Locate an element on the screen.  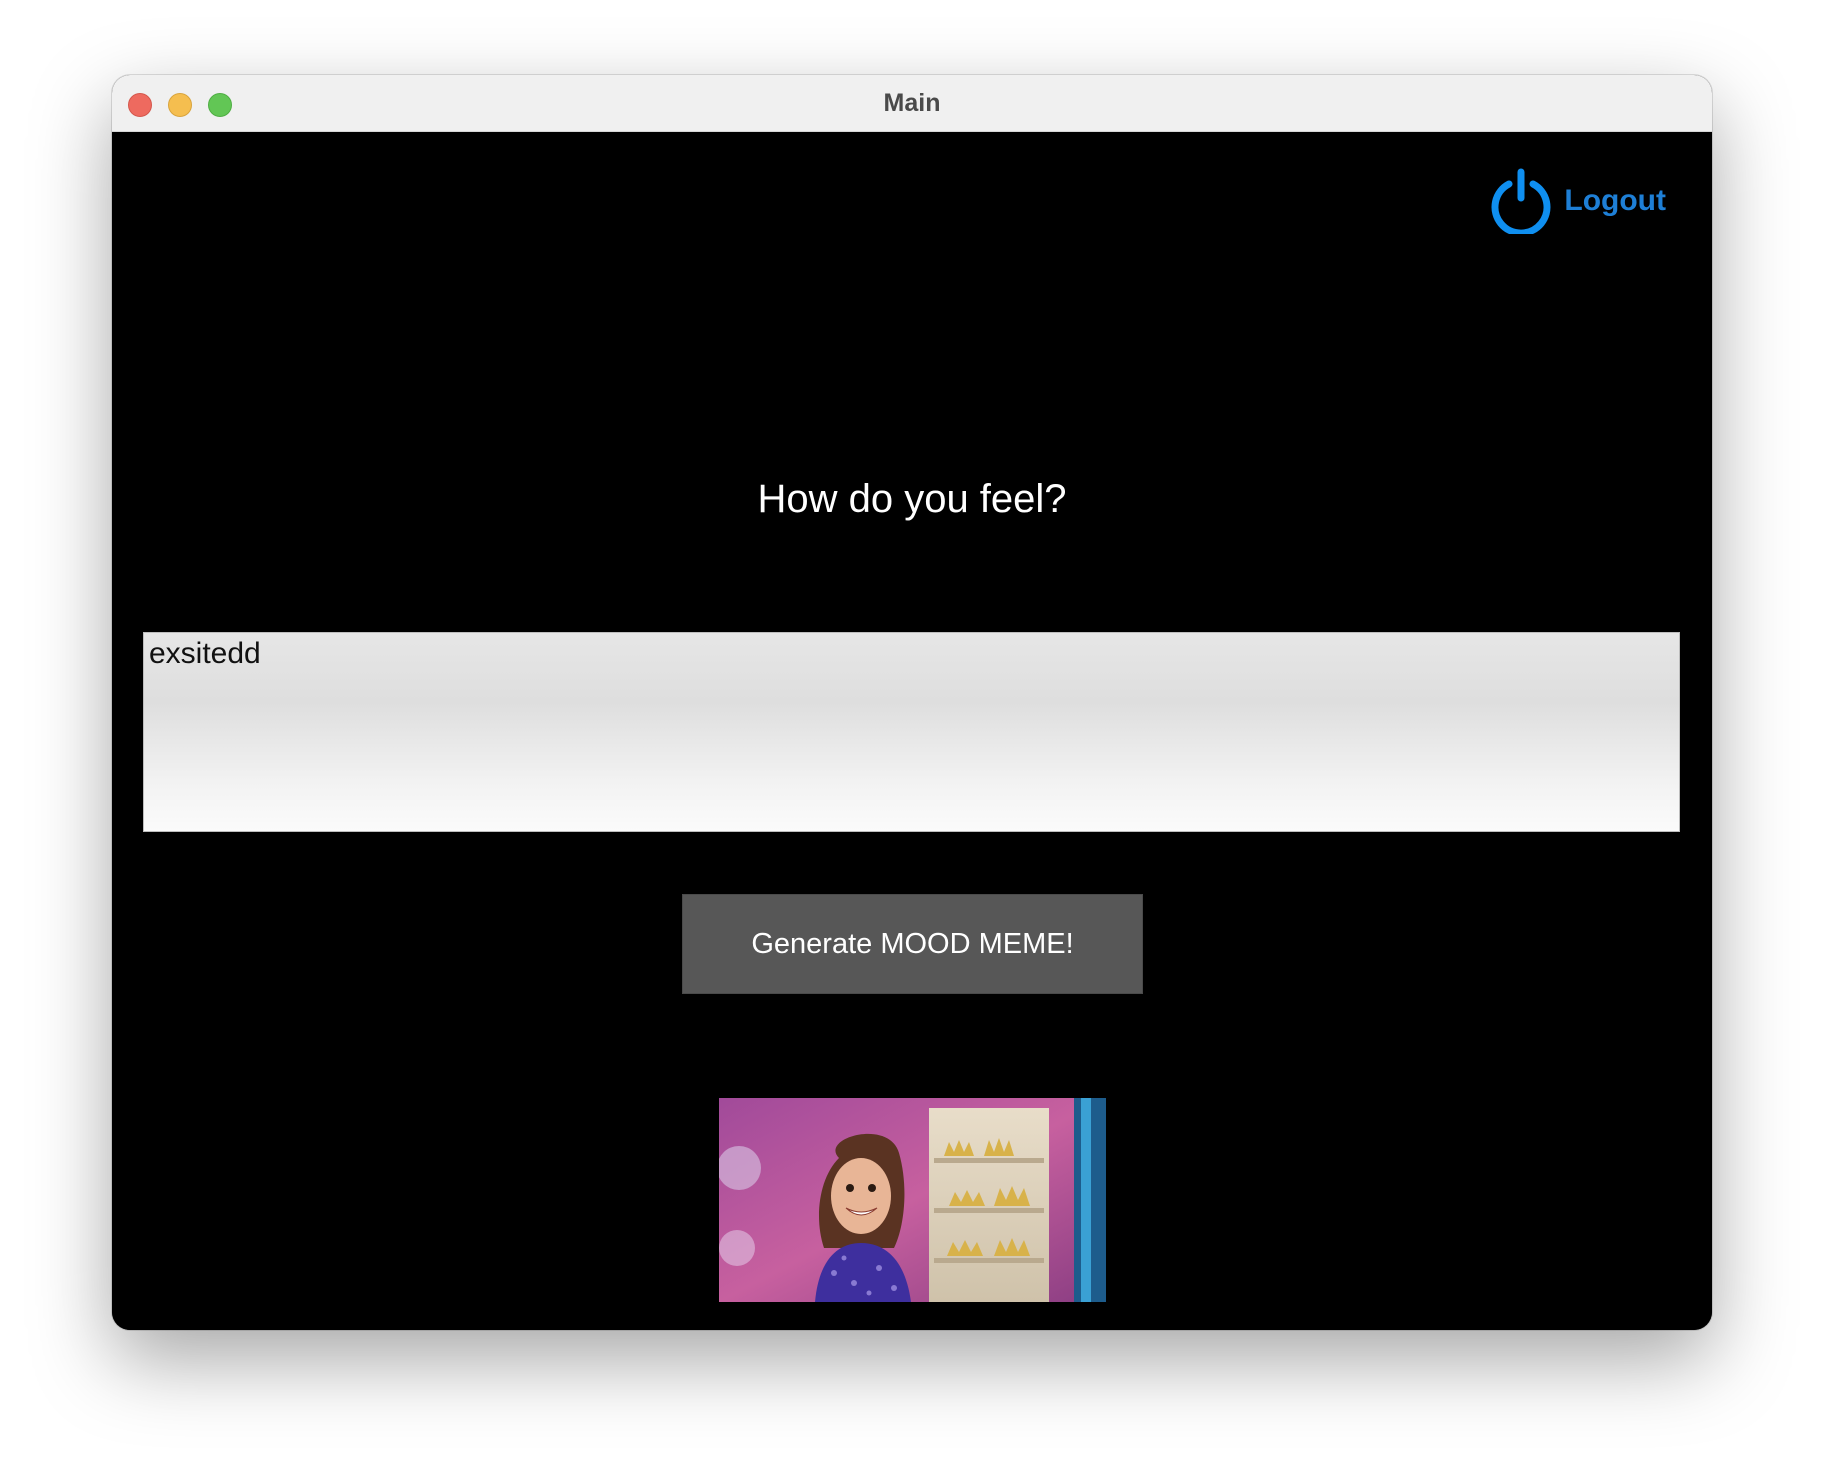
power-icon is located at coordinates (1521, 201).